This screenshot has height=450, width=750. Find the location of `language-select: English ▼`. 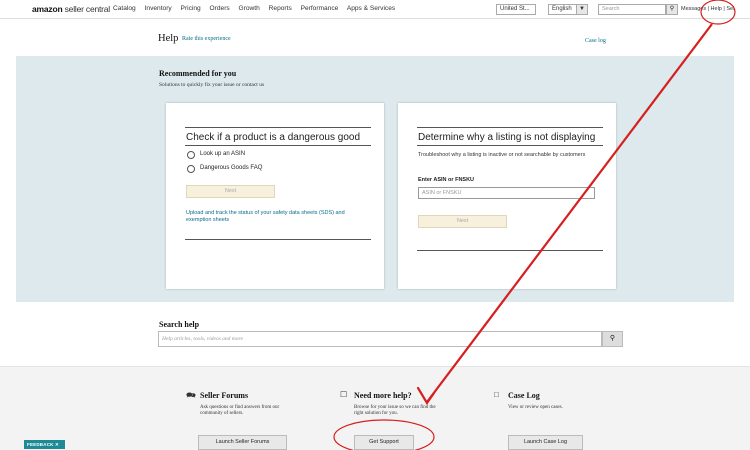

language-select: English ▼ is located at coordinates (568, 9).